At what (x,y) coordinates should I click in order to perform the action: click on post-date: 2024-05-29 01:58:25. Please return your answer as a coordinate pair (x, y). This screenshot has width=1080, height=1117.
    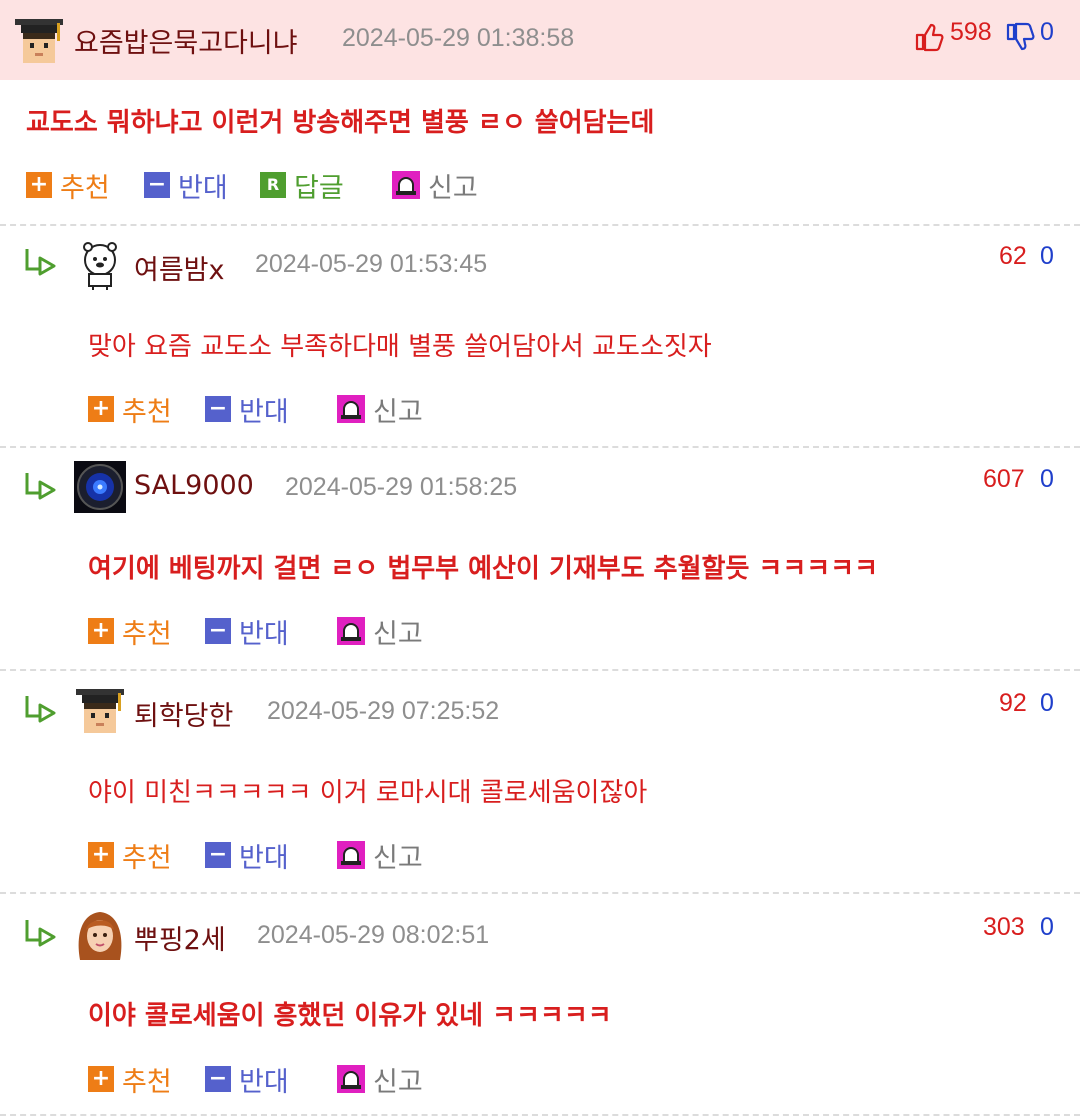
    Looking at the image, I should click on (401, 487).